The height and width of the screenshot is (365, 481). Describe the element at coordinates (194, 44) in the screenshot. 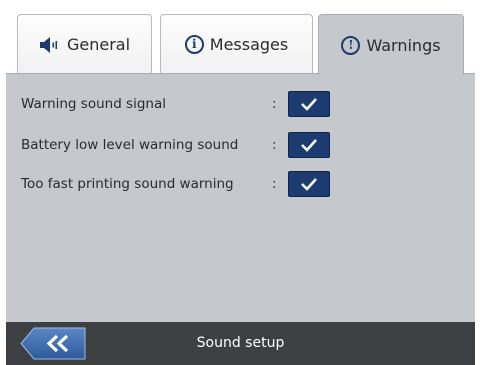

I see `info-icon: i` at that location.